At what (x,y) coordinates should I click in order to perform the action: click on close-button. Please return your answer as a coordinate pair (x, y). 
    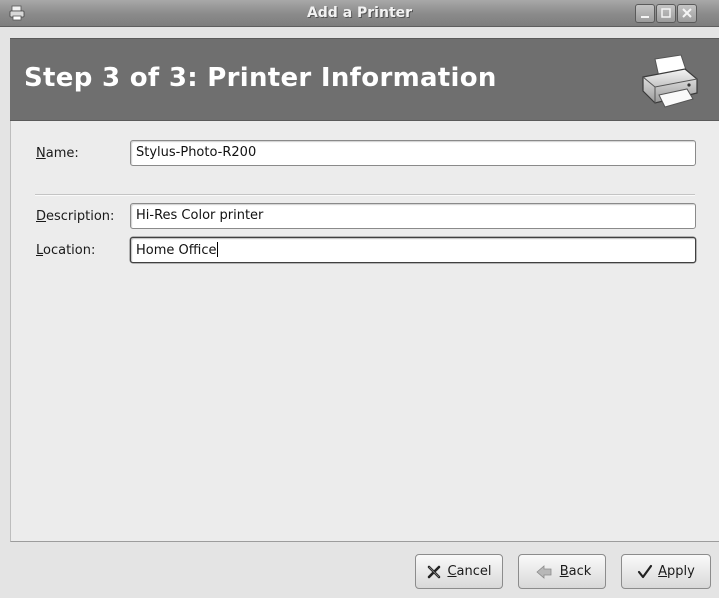
    Looking at the image, I should click on (687, 13).